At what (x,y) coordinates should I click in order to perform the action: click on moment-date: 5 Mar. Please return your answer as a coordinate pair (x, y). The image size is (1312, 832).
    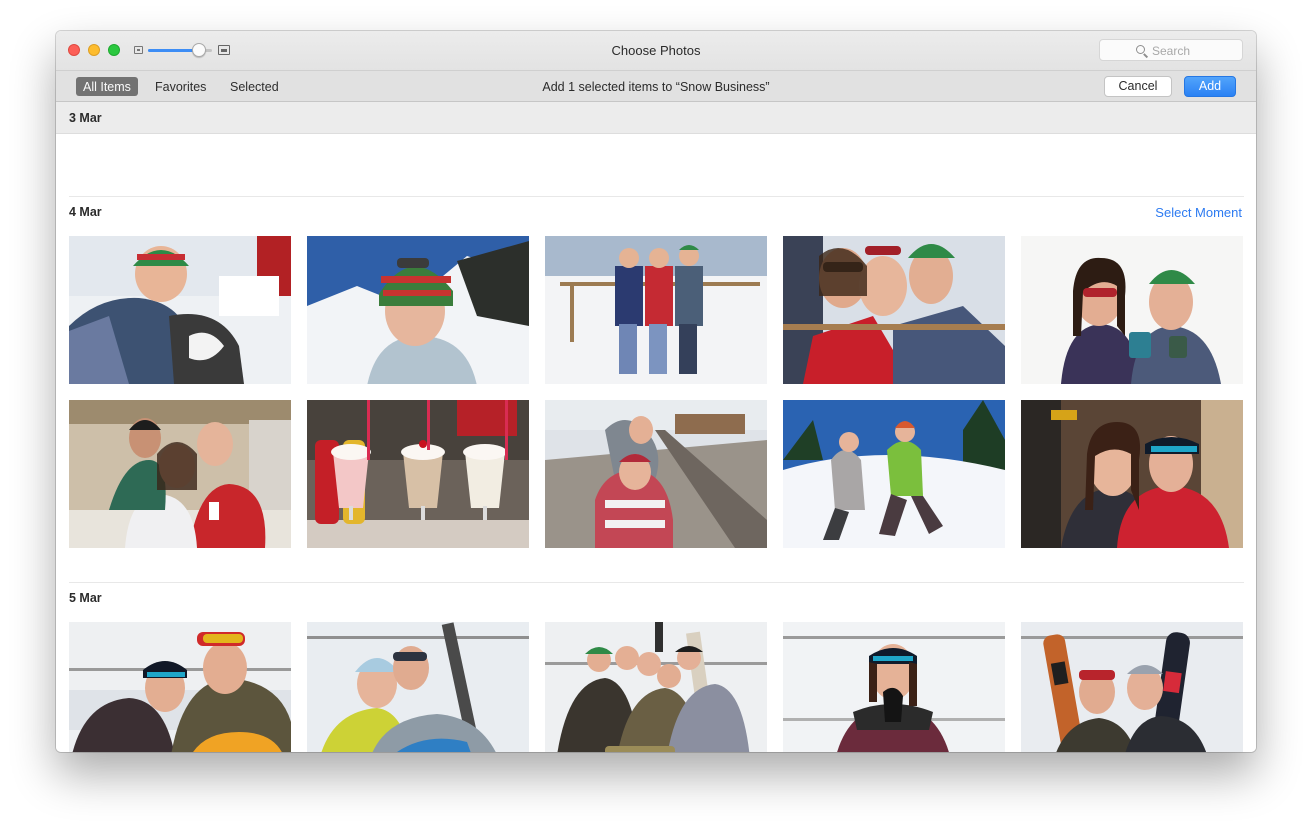
    Looking at the image, I should click on (85, 598).